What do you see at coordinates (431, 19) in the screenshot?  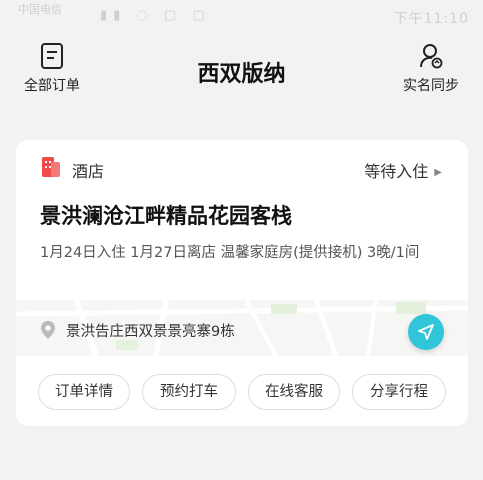 I see `status-time: 下午11:10` at bounding box center [431, 19].